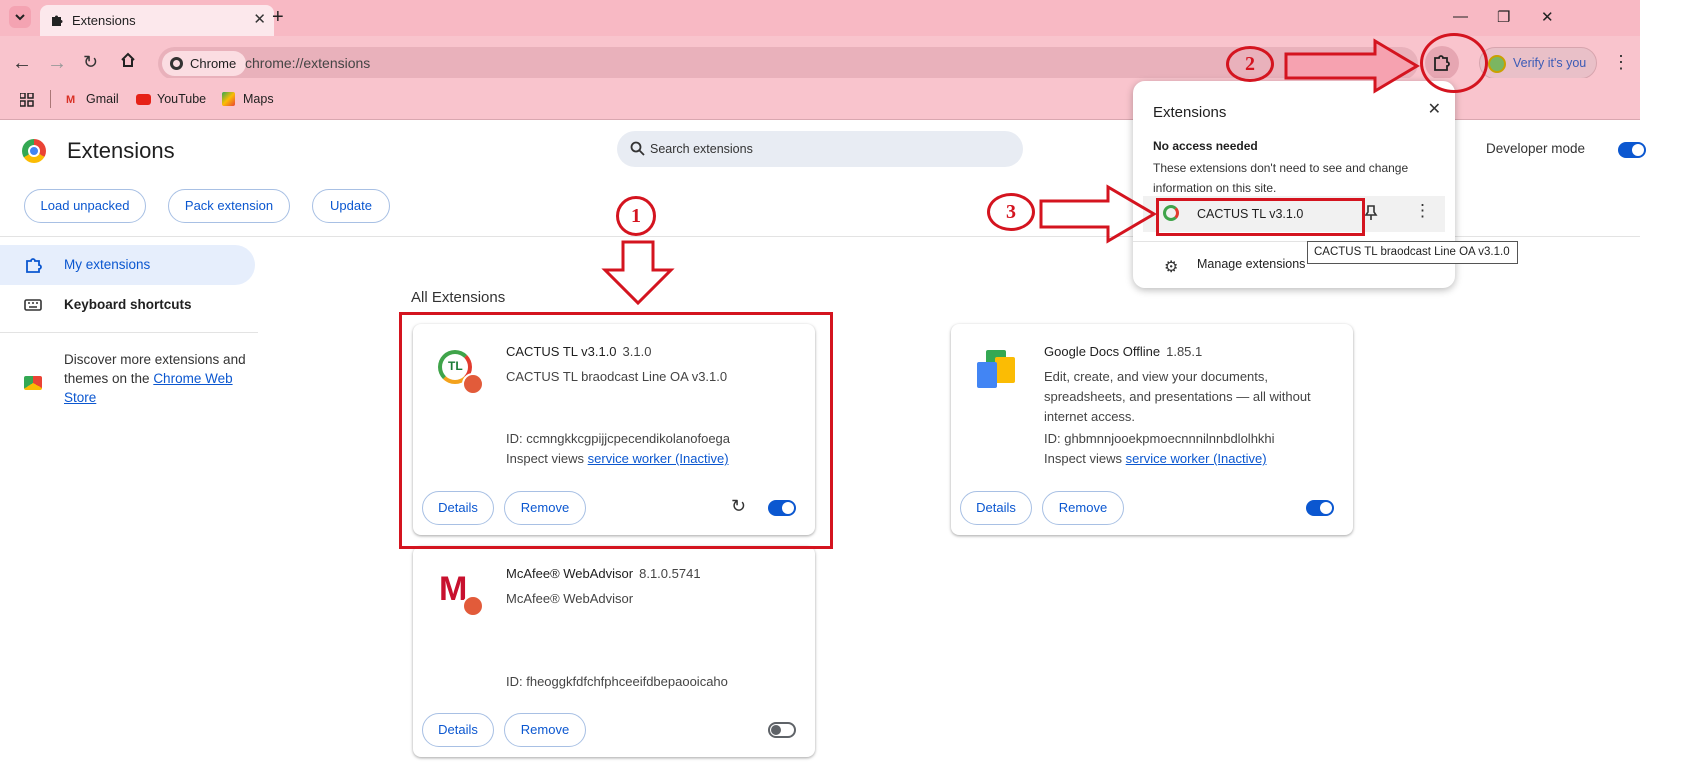 The width and height of the screenshot is (1698, 768). I want to click on tooltip: CACTUS TL braodcast Line OA v3.1.0, so click(1412, 252).